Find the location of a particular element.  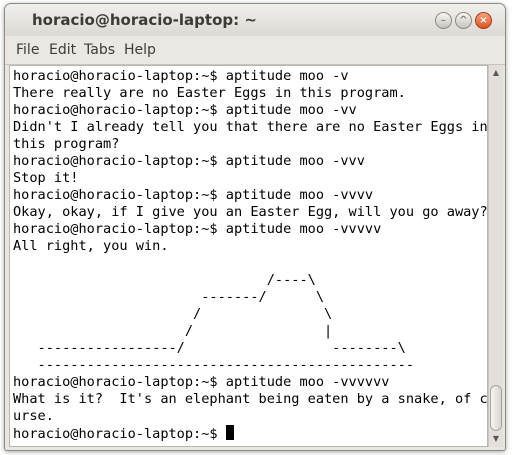

terminal-line: All right, you win. is located at coordinates (91, 246).